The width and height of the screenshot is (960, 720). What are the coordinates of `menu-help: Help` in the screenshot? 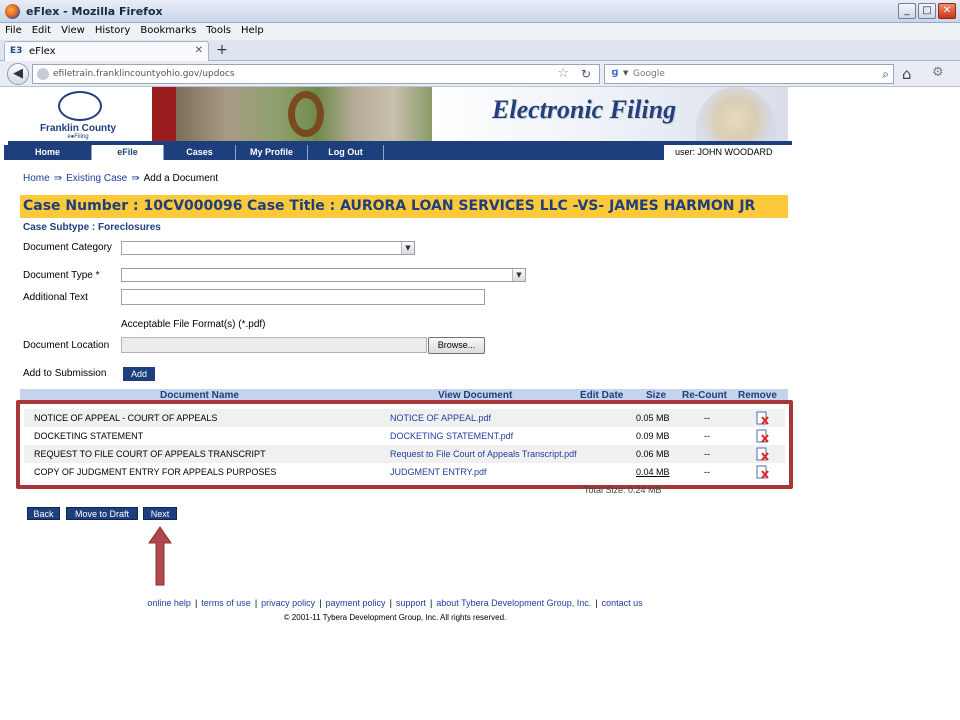 It's located at (252, 29).